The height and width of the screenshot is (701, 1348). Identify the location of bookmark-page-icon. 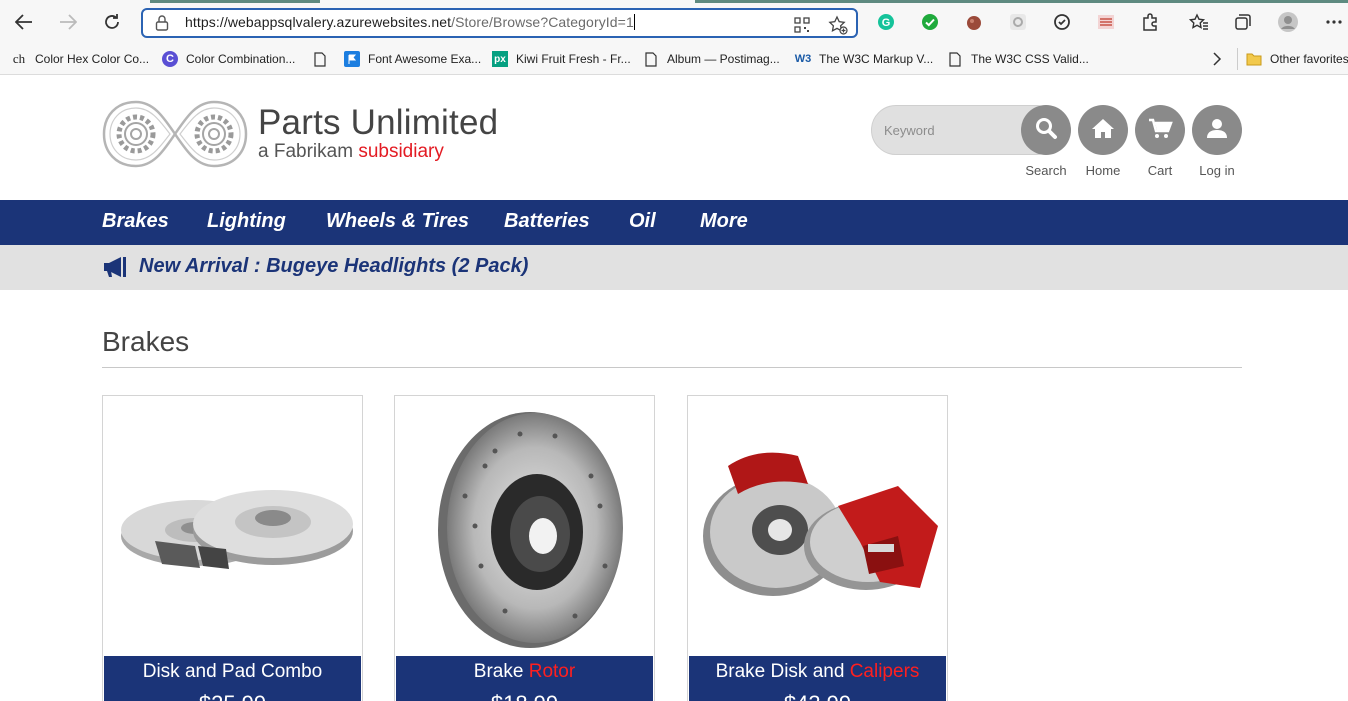
(324, 59).